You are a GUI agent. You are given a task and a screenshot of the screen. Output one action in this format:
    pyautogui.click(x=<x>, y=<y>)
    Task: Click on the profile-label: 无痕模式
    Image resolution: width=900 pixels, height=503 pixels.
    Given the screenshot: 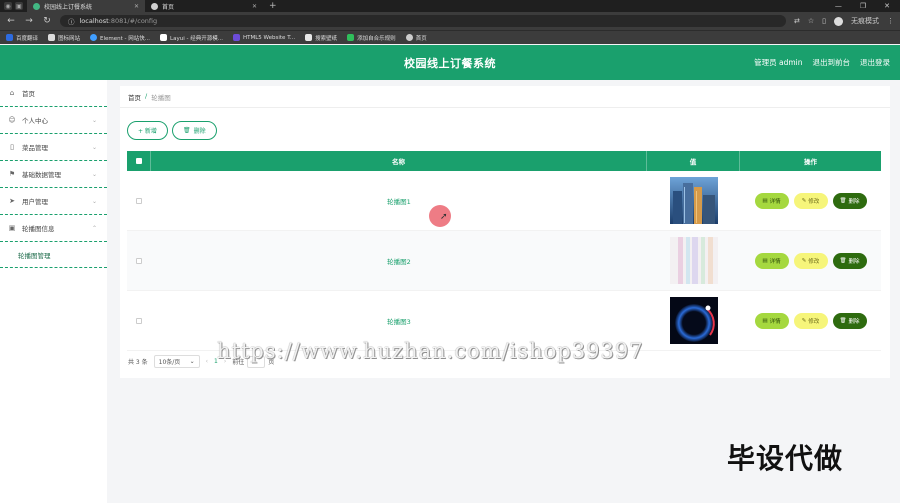 What is the action you would take?
    pyautogui.click(x=865, y=21)
    